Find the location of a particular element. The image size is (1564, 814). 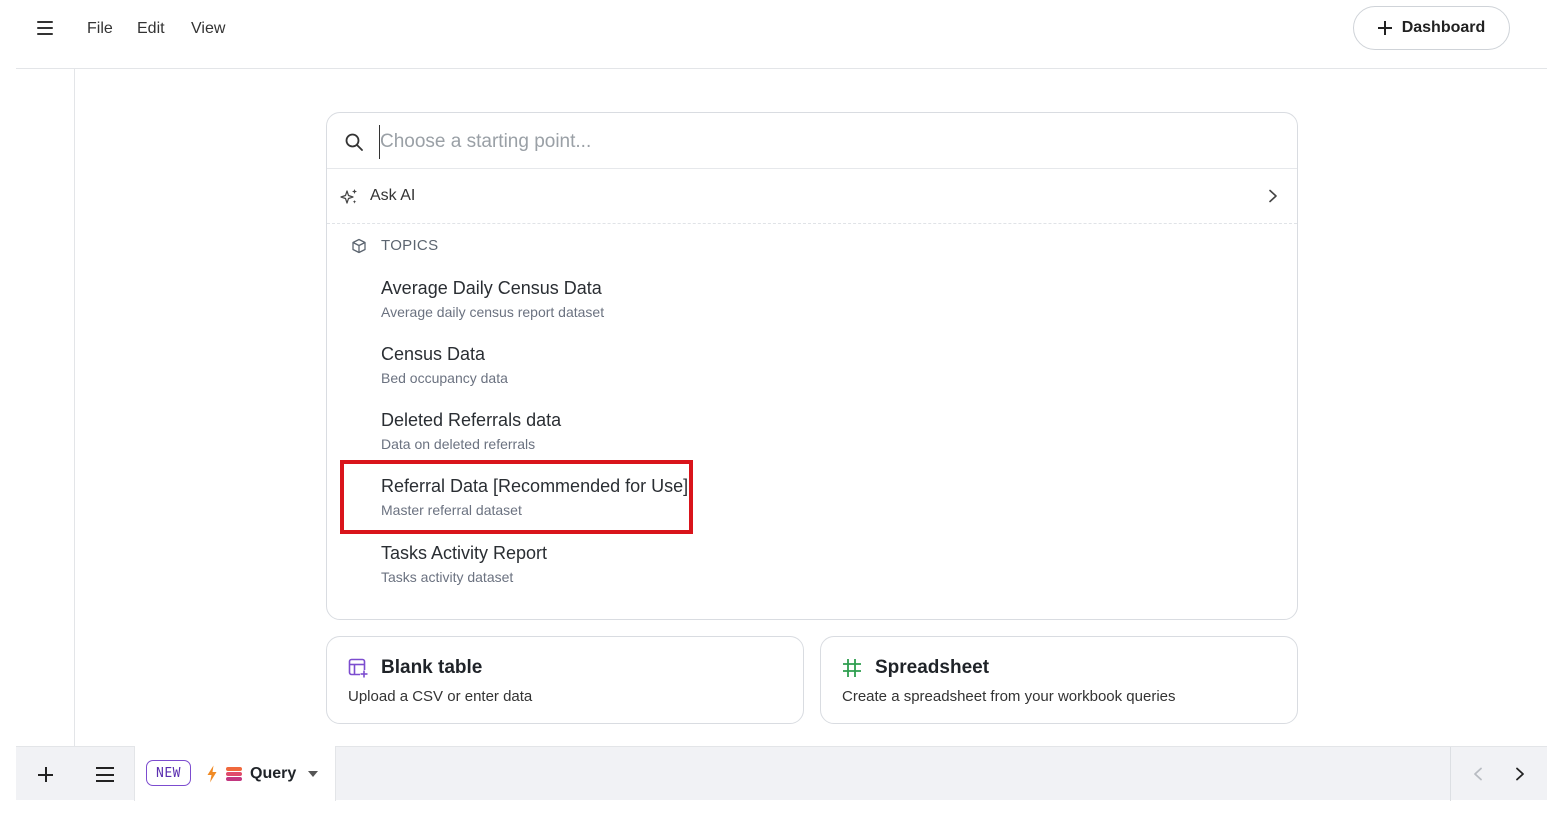

bottom-tab-bar: NEW Query is located at coordinates (781, 773).